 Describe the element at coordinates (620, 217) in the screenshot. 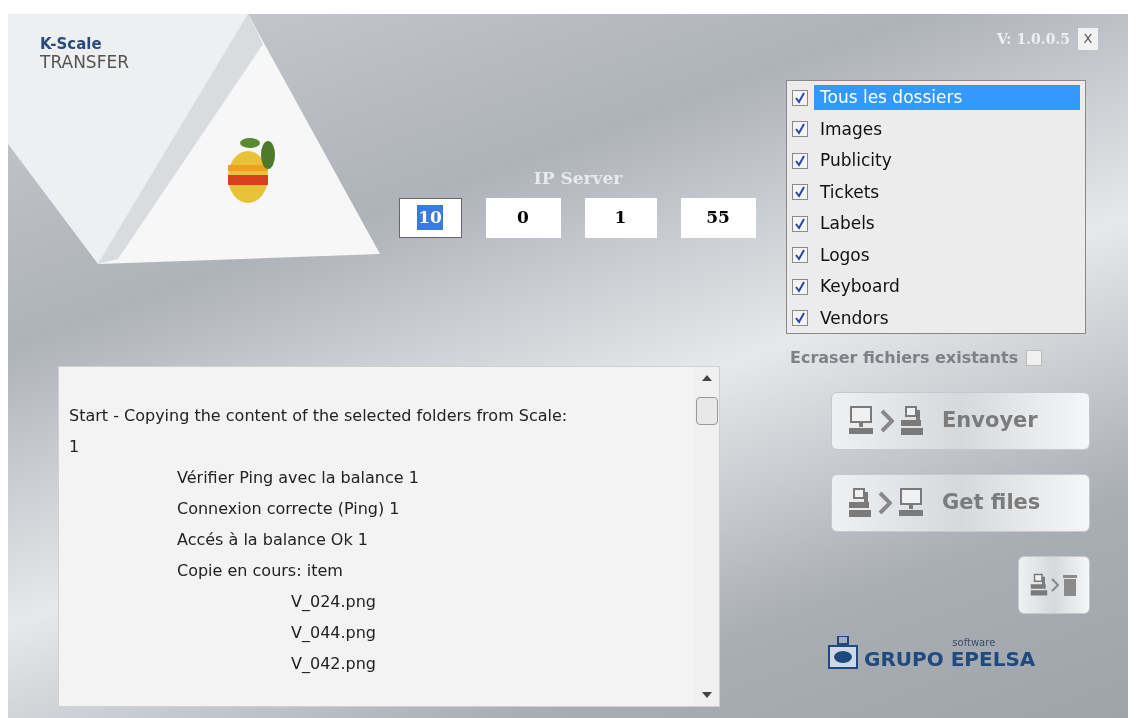

I see `ip-octet-field: 1` at that location.